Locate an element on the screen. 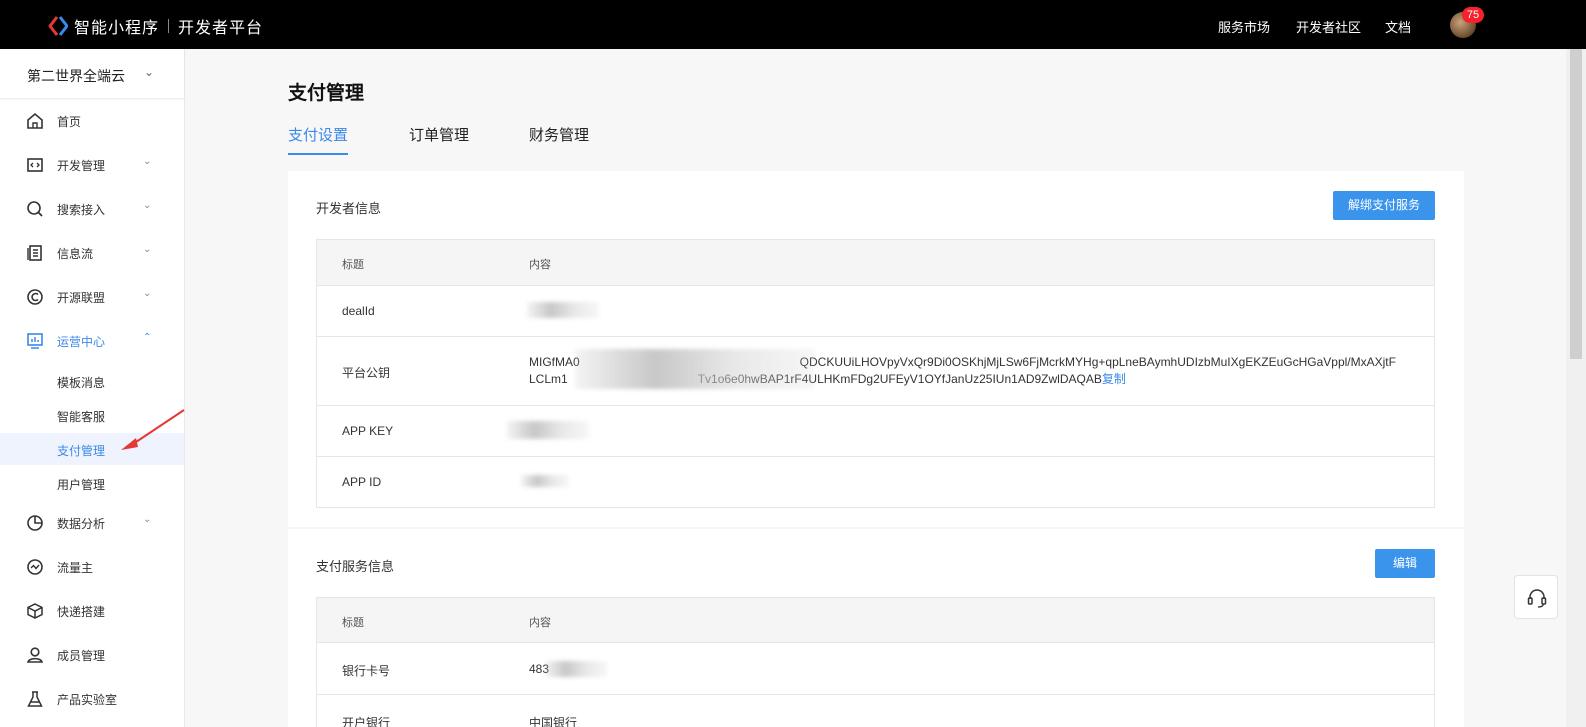  feed-icon is located at coordinates (34, 253).